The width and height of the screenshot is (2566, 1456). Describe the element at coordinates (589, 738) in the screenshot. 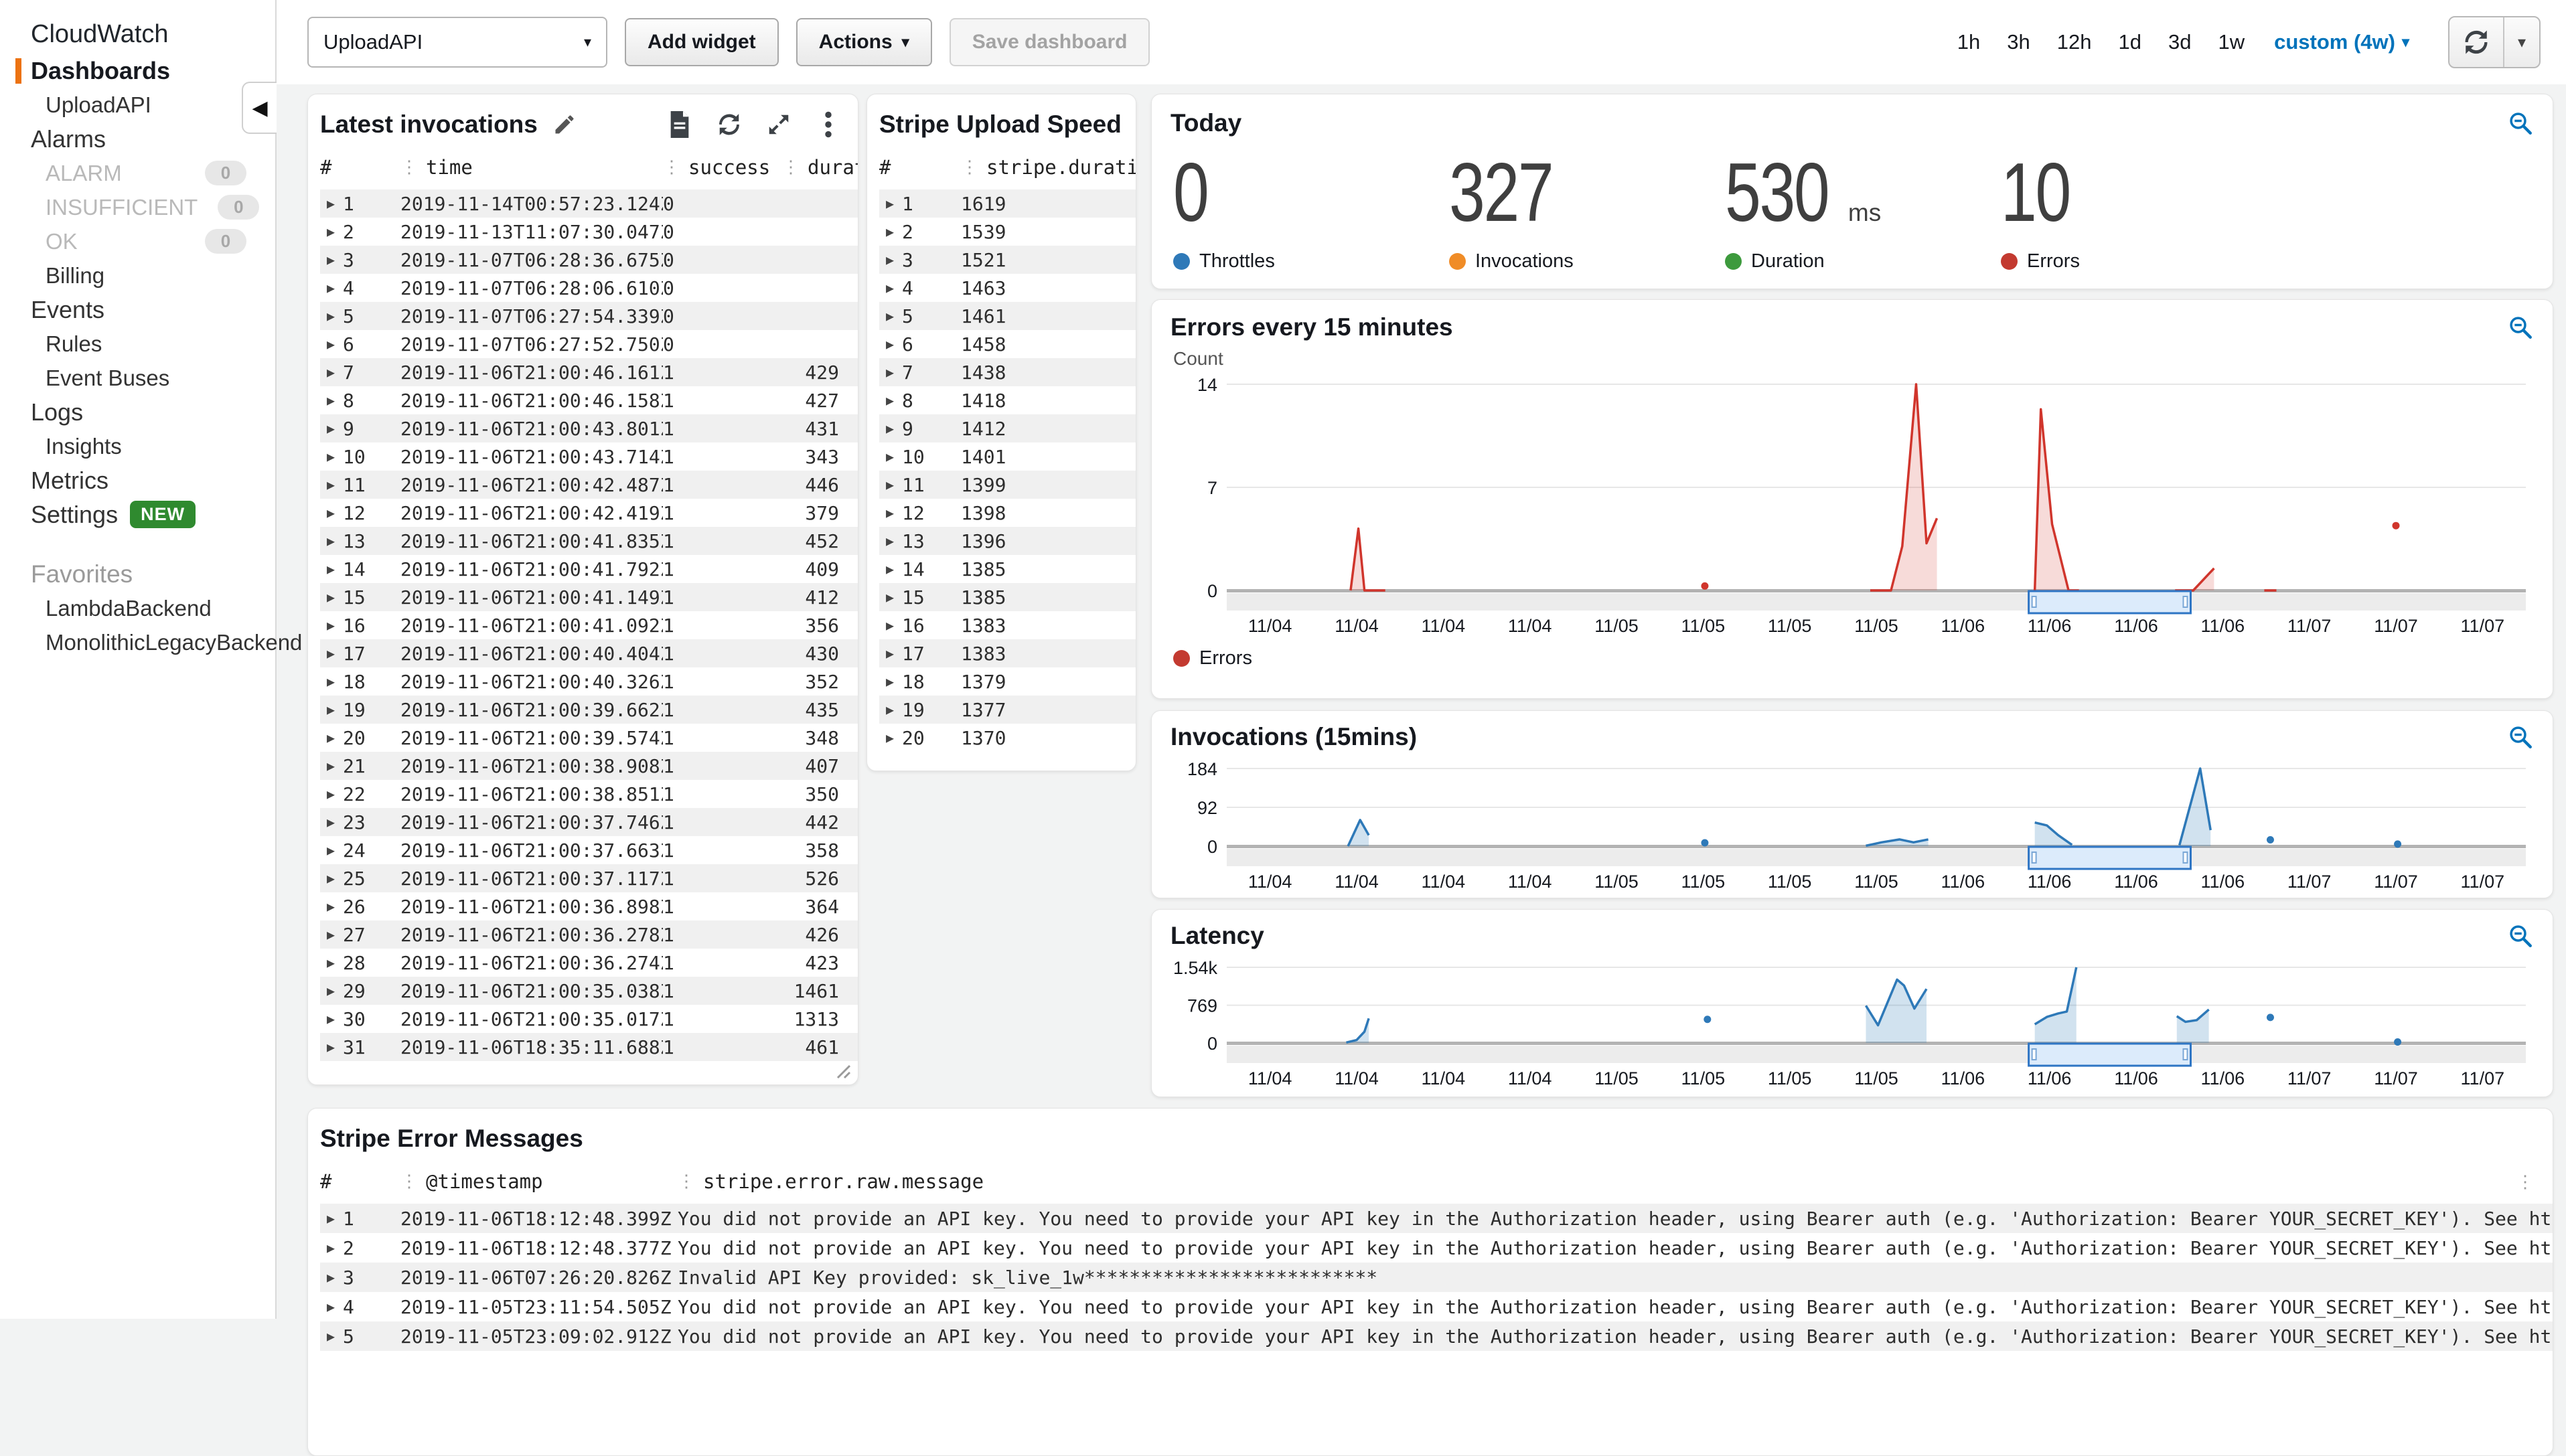

I see `invocation-row: ▶ 20 2019-11-06T21:00:39.574Z 1 348` at that location.